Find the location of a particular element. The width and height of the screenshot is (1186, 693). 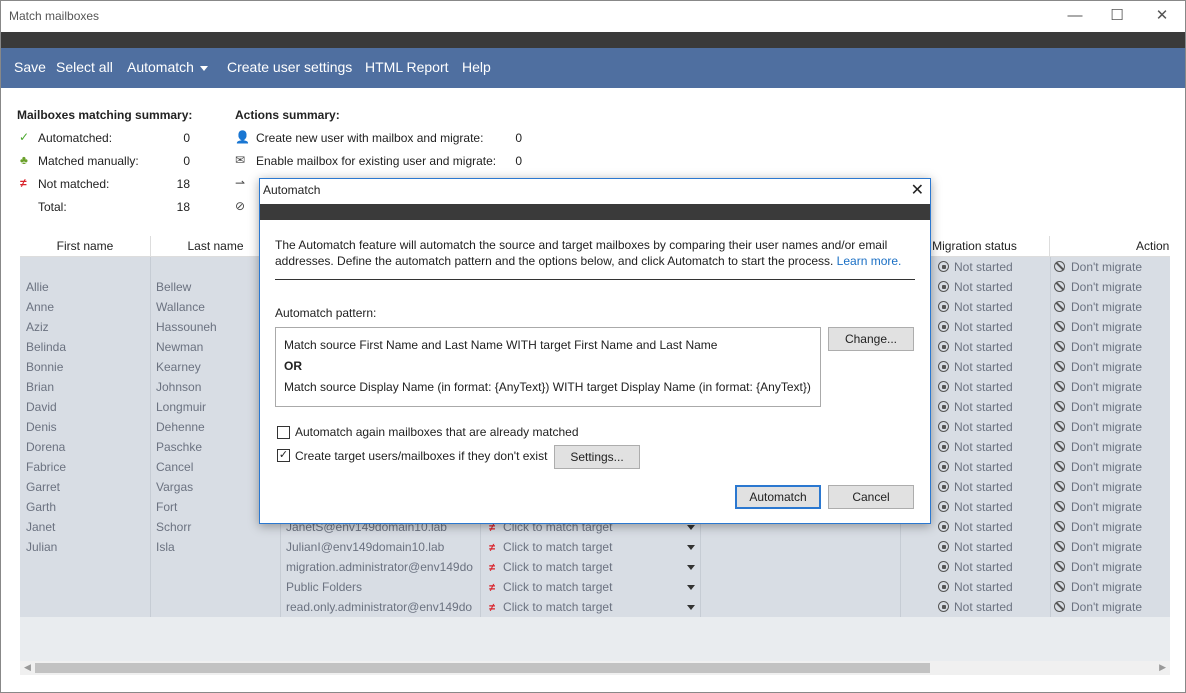

scrollbar-thumb is located at coordinates (482, 668).